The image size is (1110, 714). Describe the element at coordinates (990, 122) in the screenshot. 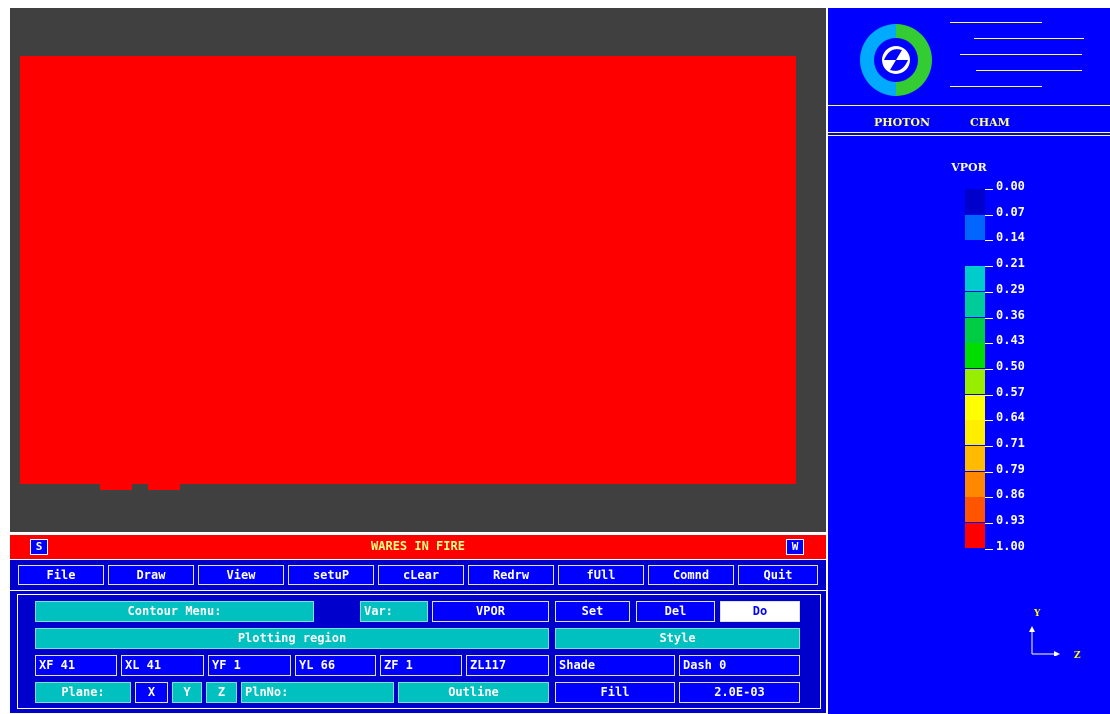

I see `brand-cham: CHAM` at that location.